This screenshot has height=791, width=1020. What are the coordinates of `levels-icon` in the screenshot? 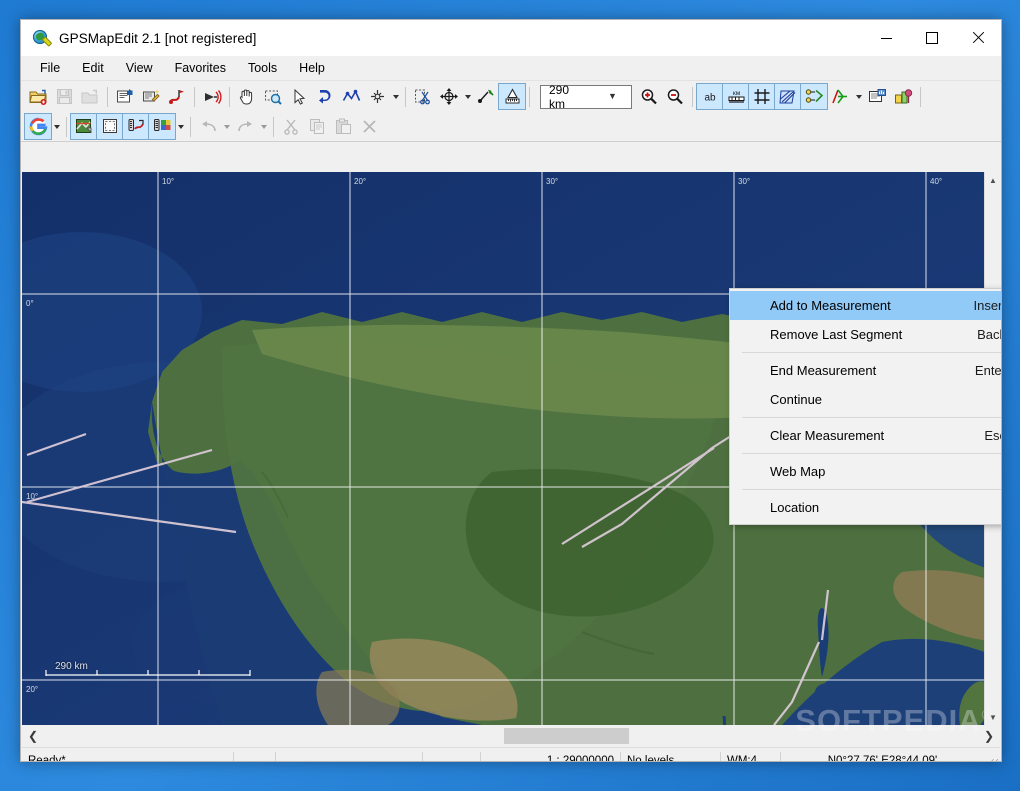 It's located at (840, 96).